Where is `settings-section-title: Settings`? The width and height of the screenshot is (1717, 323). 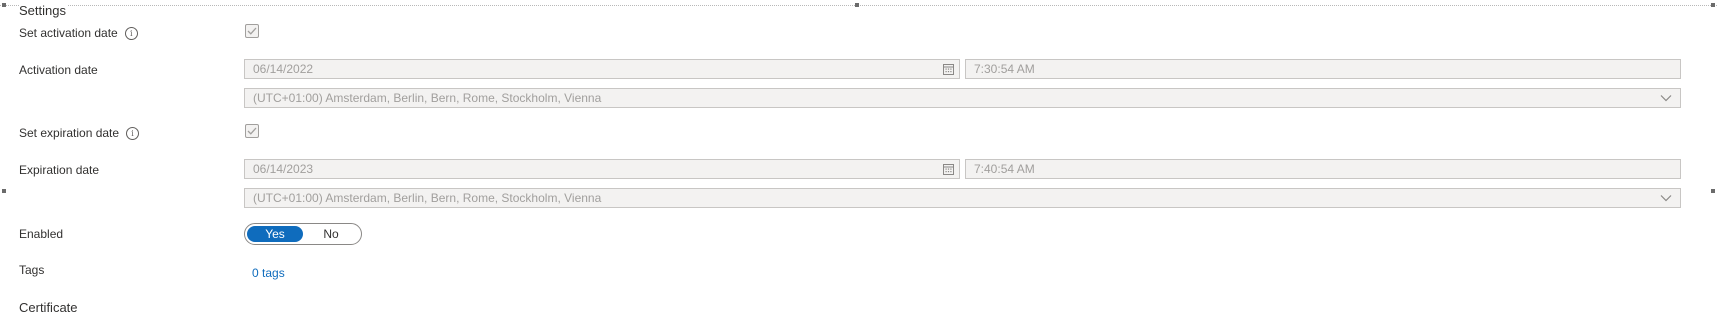
settings-section-title: Settings is located at coordinates (43, 10).